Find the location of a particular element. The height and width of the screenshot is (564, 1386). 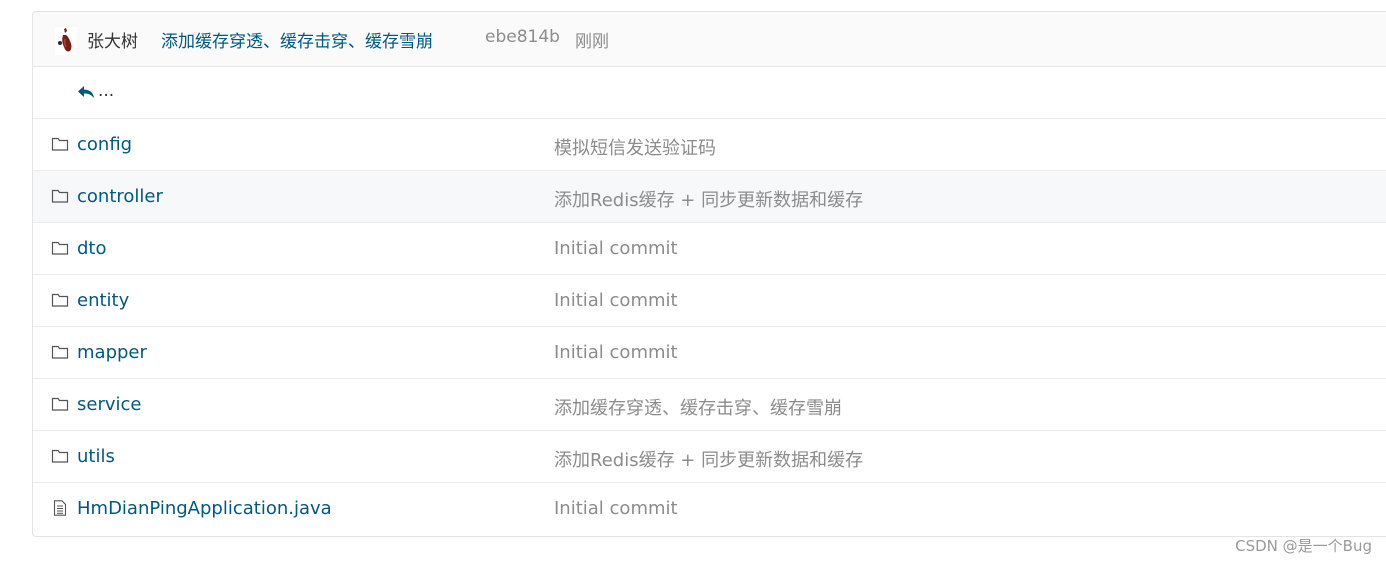

commit-time: 刚刚 is located at coordinates (592, 42).